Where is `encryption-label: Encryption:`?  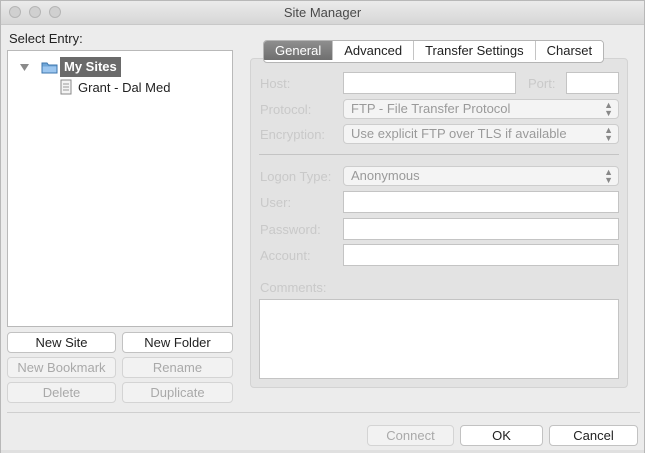
encryption-label: Encryption: is located at coordinates (293, 134).